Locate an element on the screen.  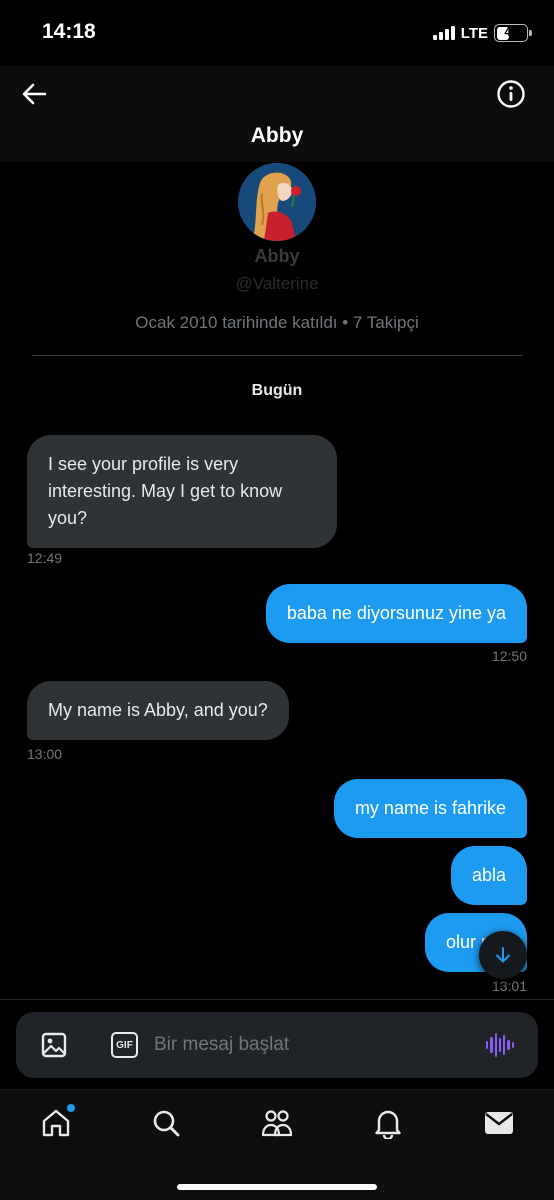
envelope-icon is located at coordinates (499, 1123).